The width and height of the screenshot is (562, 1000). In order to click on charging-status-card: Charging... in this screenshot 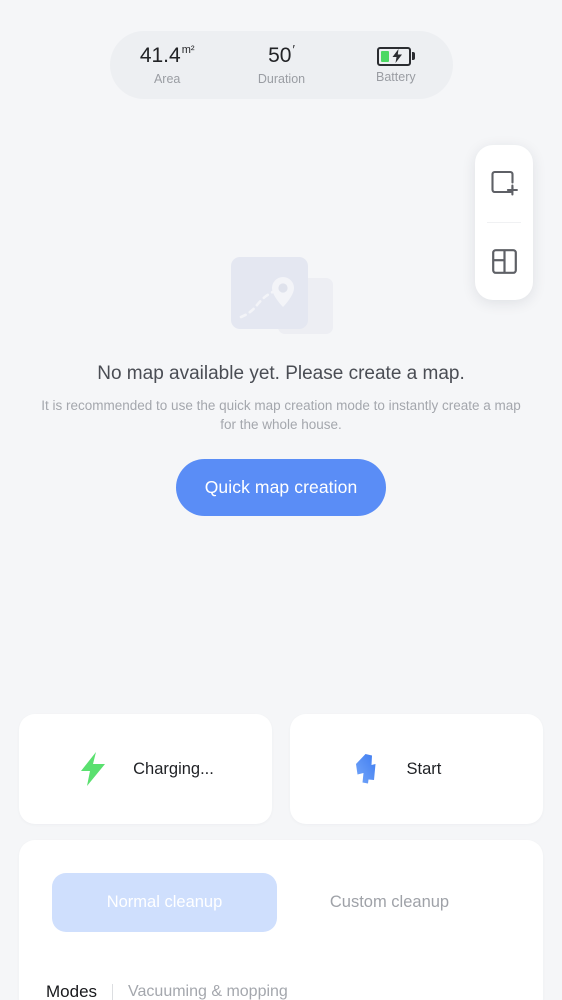, I will do `click(145, 769)`.